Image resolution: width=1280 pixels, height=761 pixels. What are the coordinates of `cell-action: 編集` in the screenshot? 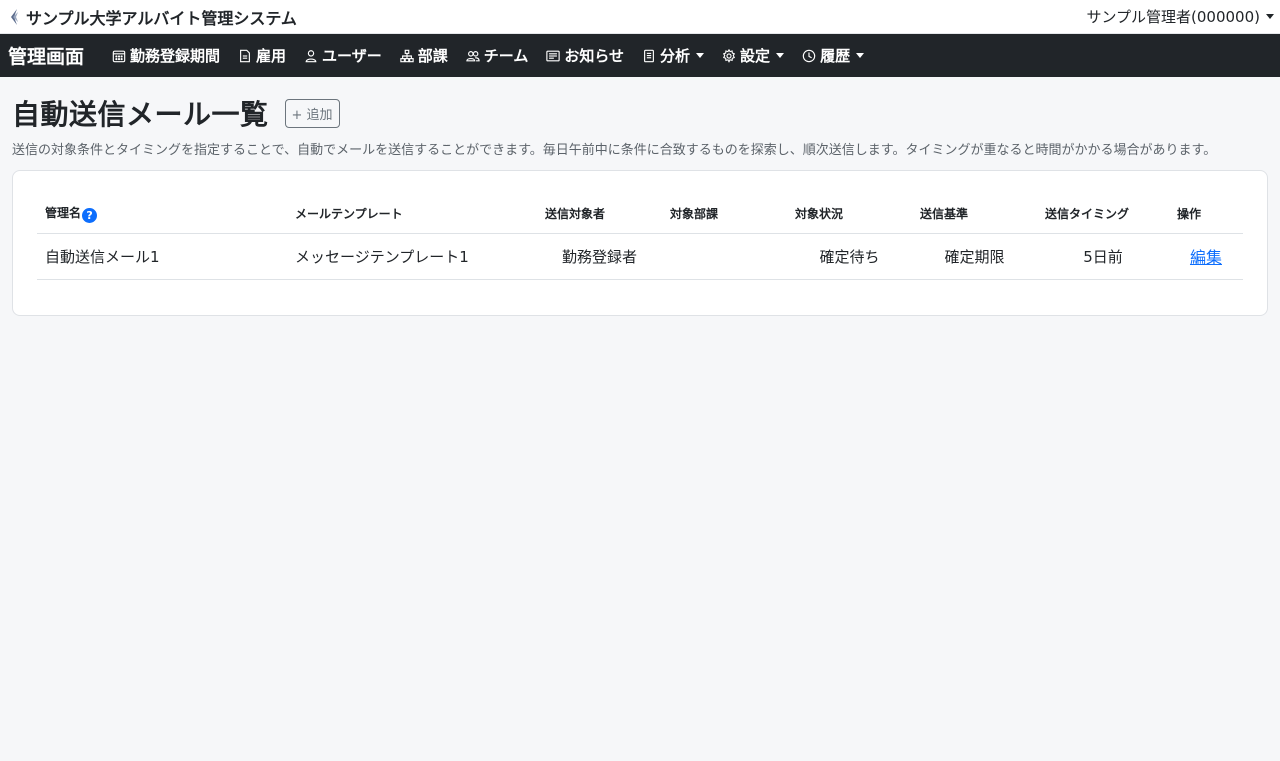 It's located at (1206, 256).